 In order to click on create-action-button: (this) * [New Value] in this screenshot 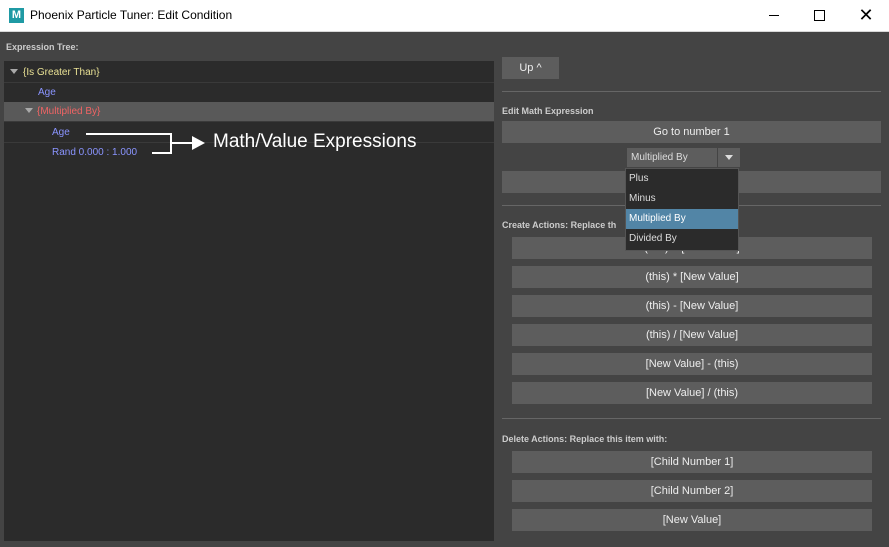, I will do `click(692, 277)`.